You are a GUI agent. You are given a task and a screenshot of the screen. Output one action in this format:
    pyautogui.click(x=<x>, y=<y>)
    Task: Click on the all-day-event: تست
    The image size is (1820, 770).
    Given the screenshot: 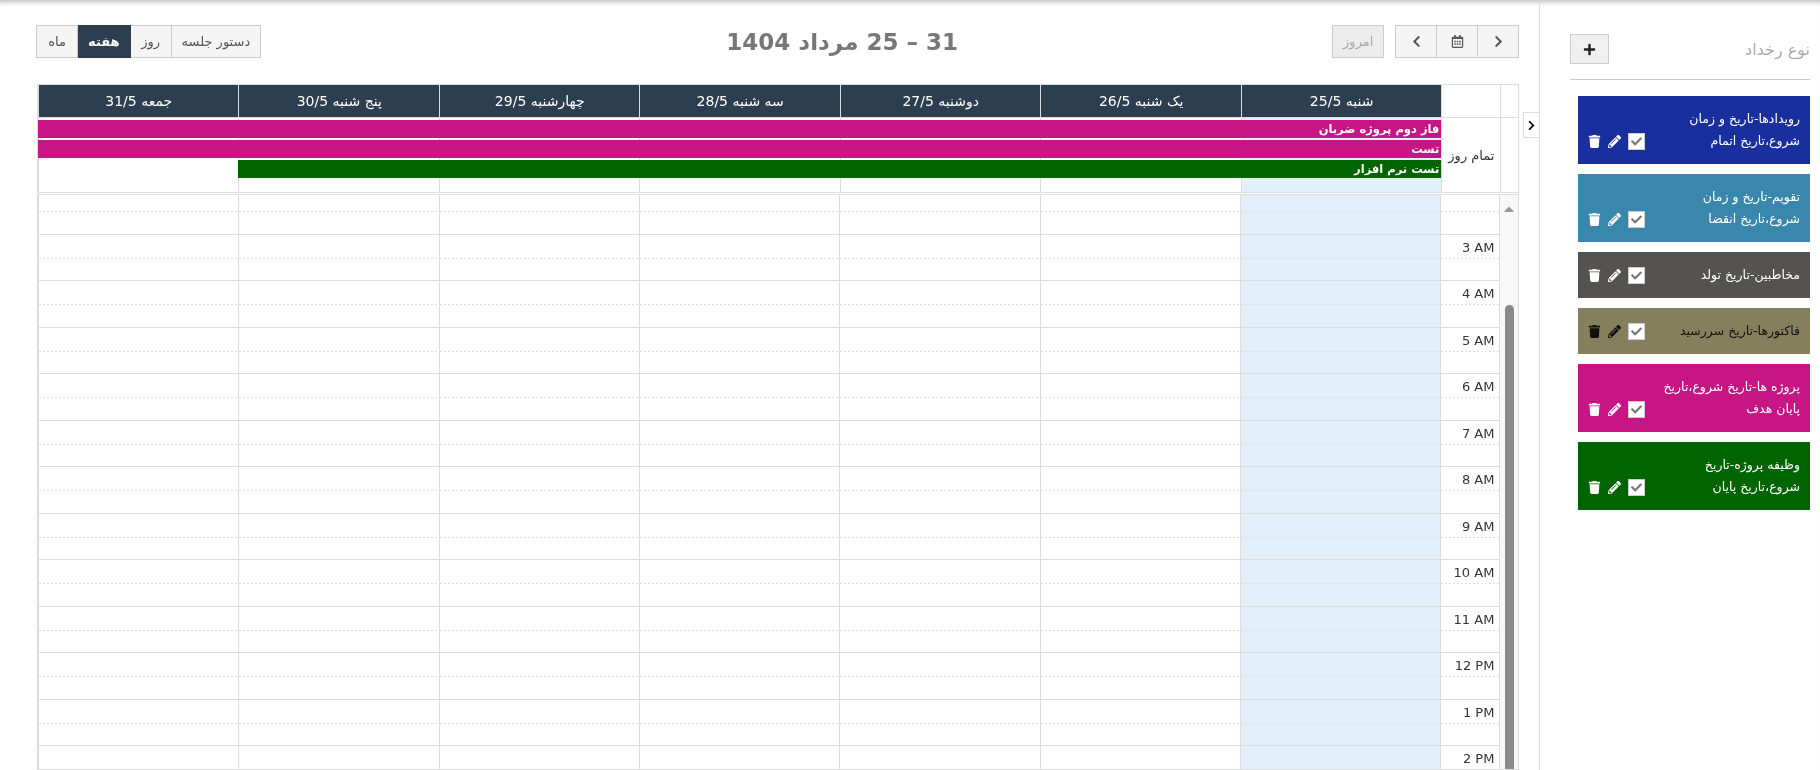 What is the action you would take?
    pyautogui.click(x=740, y=149)
    